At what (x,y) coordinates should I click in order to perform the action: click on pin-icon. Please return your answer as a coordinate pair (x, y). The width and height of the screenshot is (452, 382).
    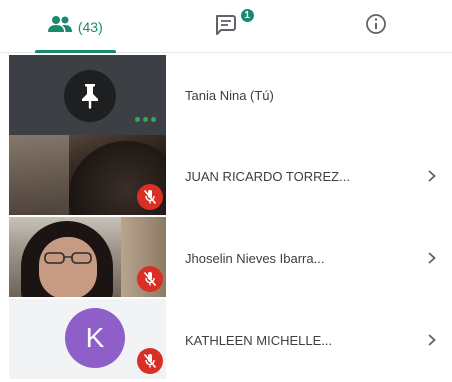
    Looking at the image, I should click on (90, 96).